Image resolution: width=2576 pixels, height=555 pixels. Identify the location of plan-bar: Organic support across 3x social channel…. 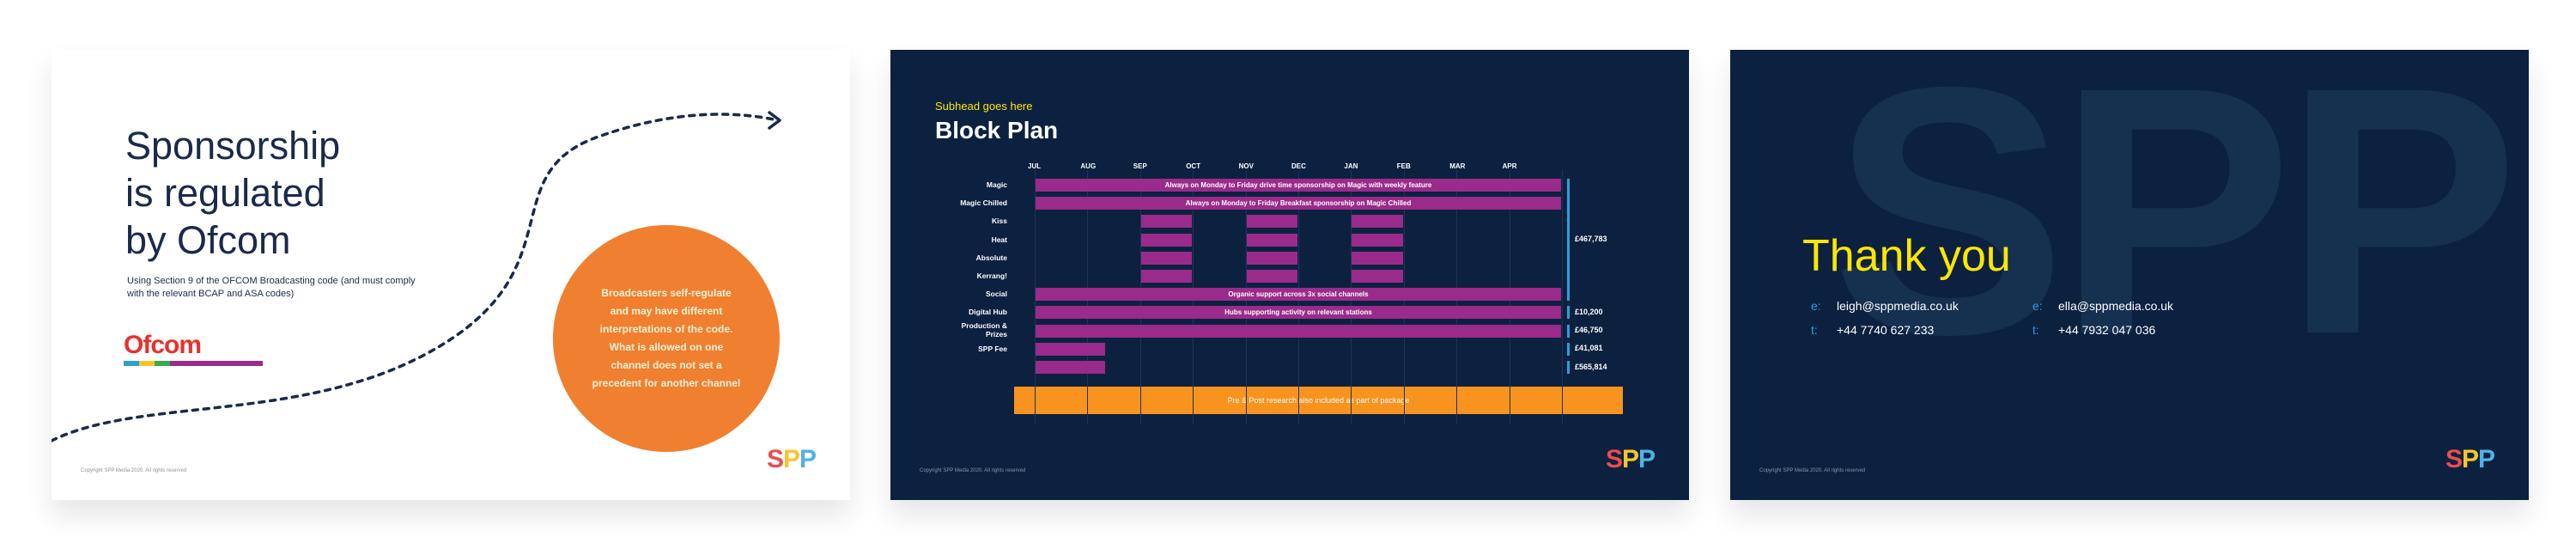
(1298, 295).